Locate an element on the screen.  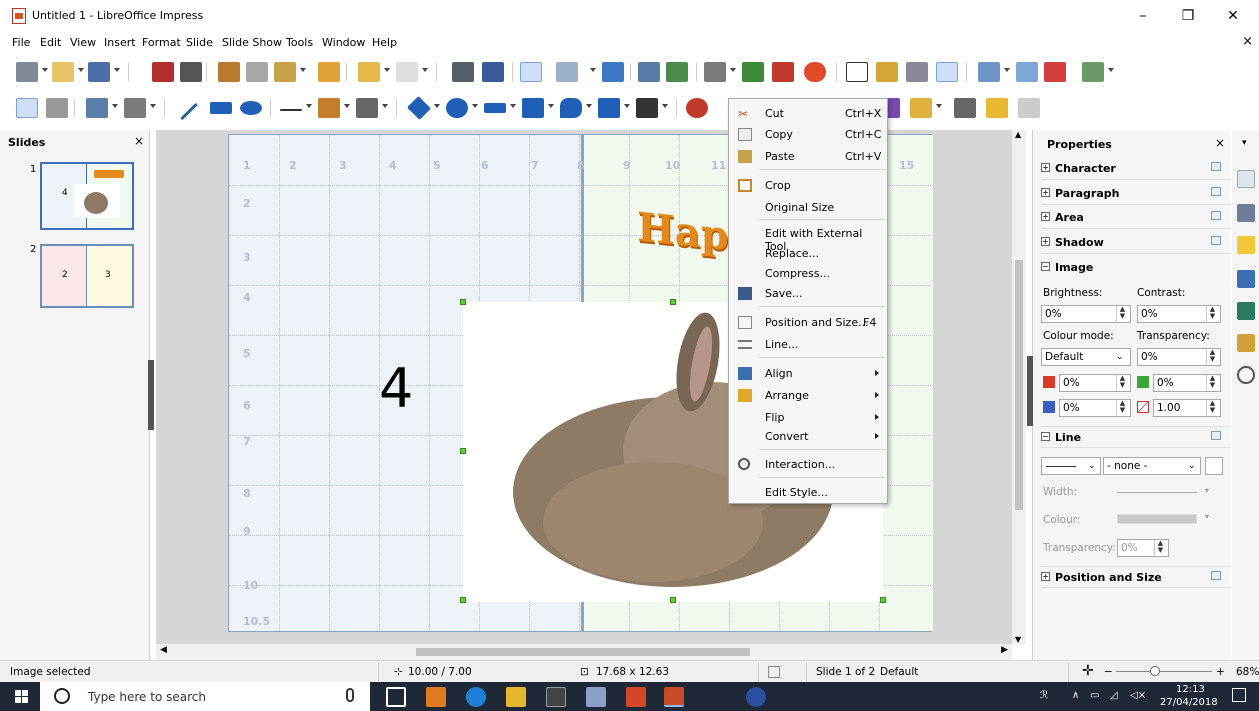
file-explorer-icon is located at coordinates (516, 697).